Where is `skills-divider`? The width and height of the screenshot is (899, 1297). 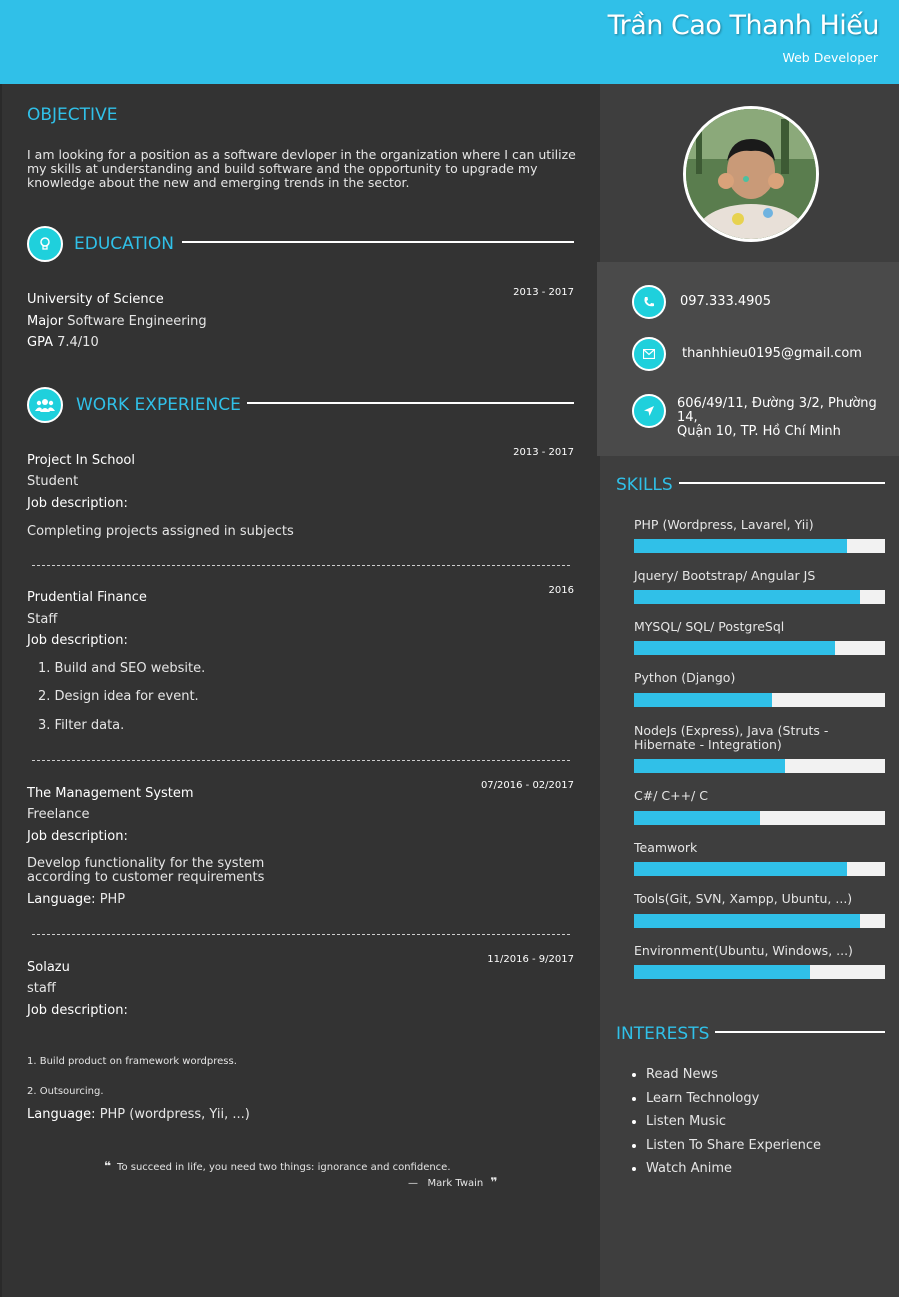 skills-divider is located at coordinates (782, 483).